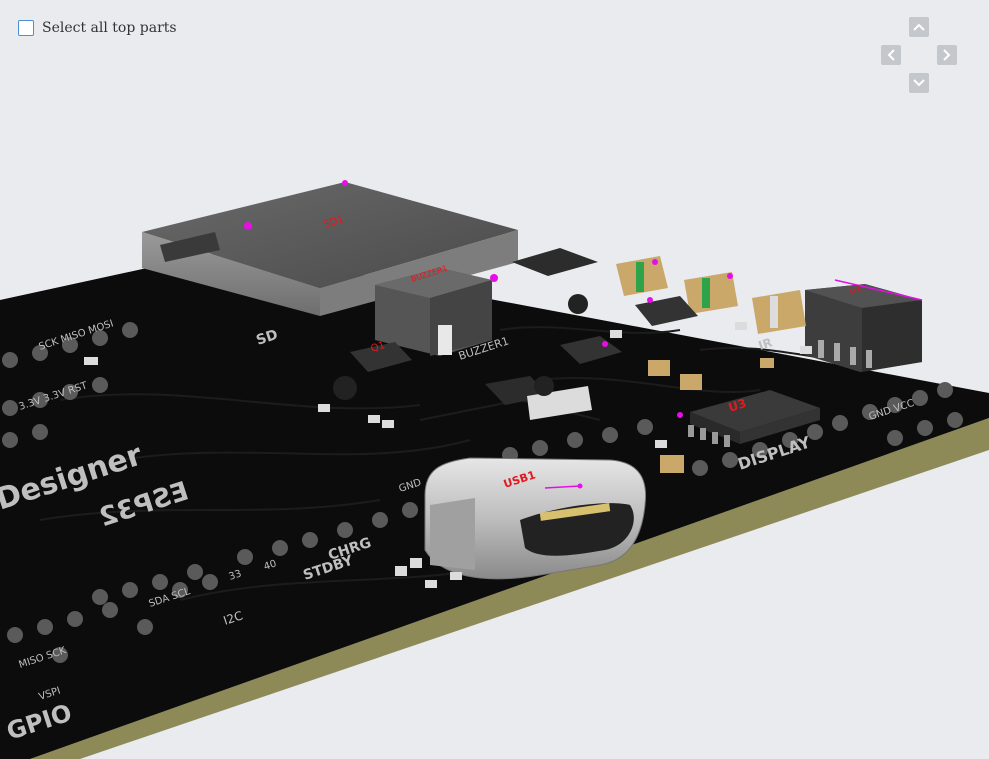 This screenshot has height=759, width=989. I want to click on chevron-left-icon, so click(891, 55).